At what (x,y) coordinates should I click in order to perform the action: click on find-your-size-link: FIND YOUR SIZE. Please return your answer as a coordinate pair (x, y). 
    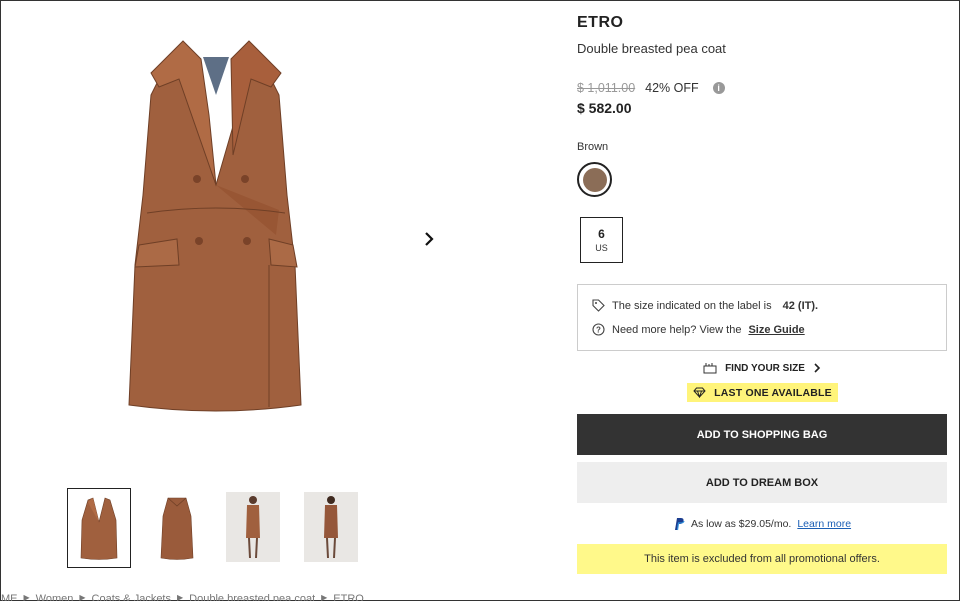
    Looking at the image, I should click on (762, 368).